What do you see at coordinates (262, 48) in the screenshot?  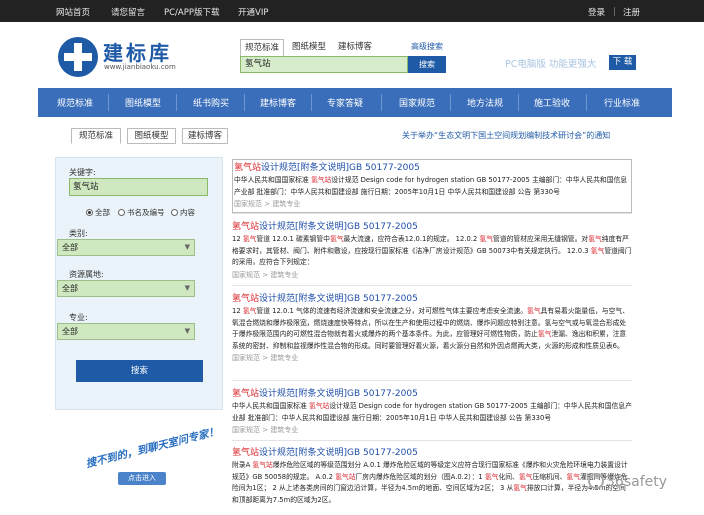 I see `search-tab-standards: 规范标准` at bounding box center [262, 48].